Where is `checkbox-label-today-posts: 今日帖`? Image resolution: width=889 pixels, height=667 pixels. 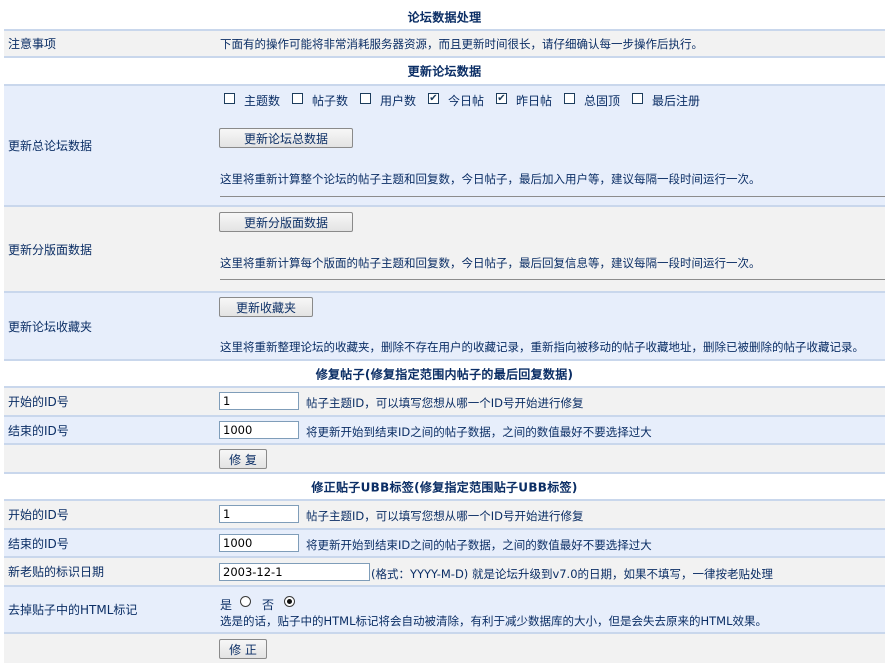 checkbox-label-today-posts: 今日帖 is located at coordinates (466, 101).